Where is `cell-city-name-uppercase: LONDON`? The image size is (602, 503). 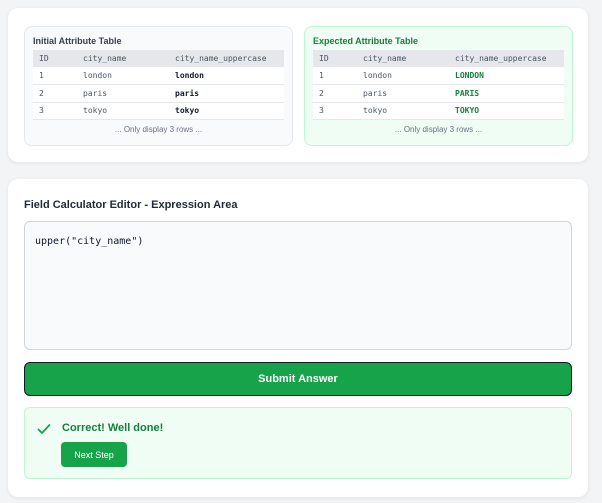
cell-city-name-uppercase: LONDON is located at coordinates (506, 76).